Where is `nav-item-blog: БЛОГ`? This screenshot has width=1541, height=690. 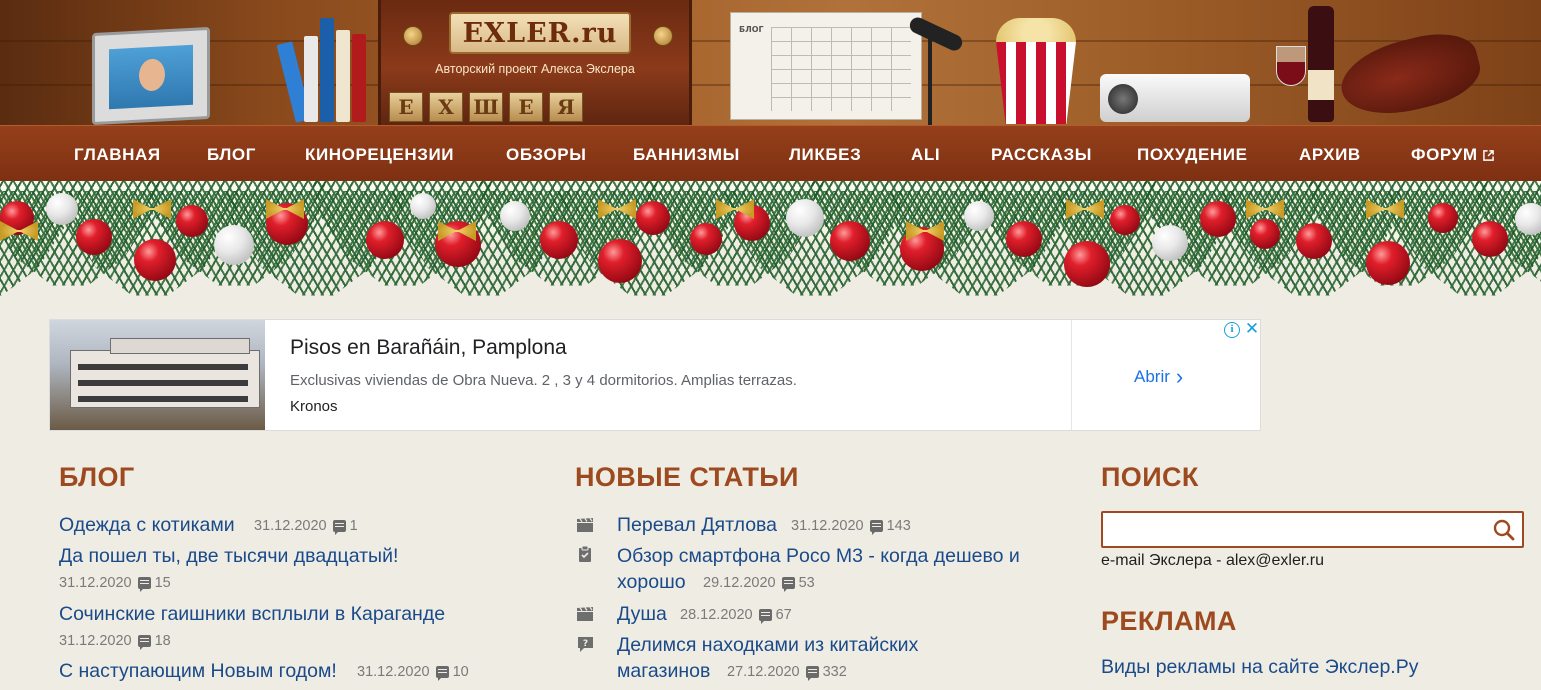 nav-item-blog: БЛОГ is located at coordinates (231, 154).